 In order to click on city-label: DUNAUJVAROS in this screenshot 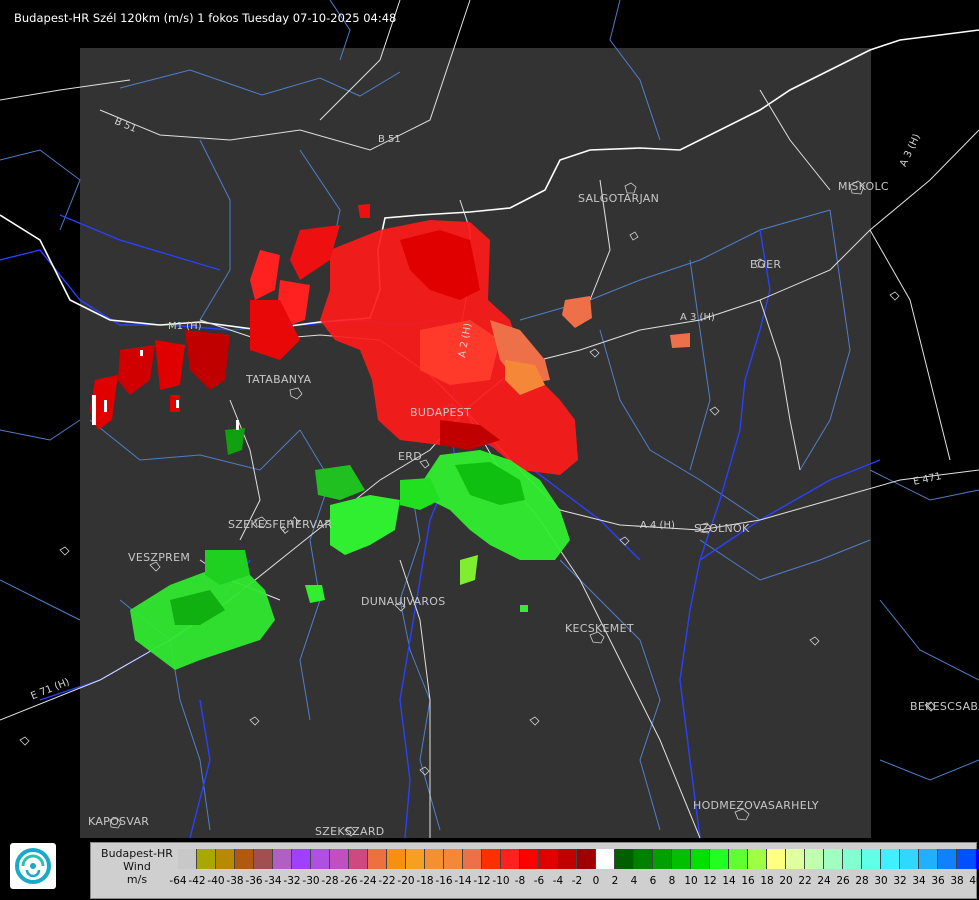, I will do `click(403, 601)`.